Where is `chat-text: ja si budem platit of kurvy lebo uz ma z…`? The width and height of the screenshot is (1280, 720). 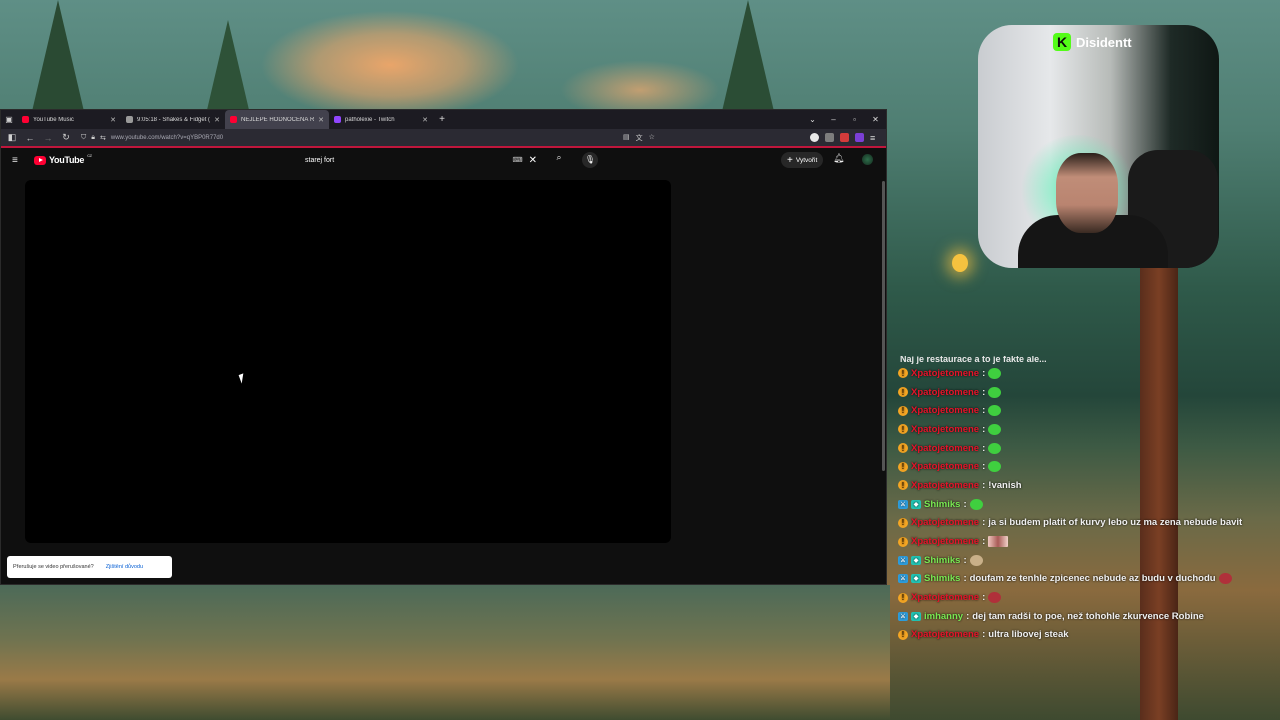 chat-text: ja si budem platit of kurvy lebo uz ma z… is located at coordinates (1115, 523).